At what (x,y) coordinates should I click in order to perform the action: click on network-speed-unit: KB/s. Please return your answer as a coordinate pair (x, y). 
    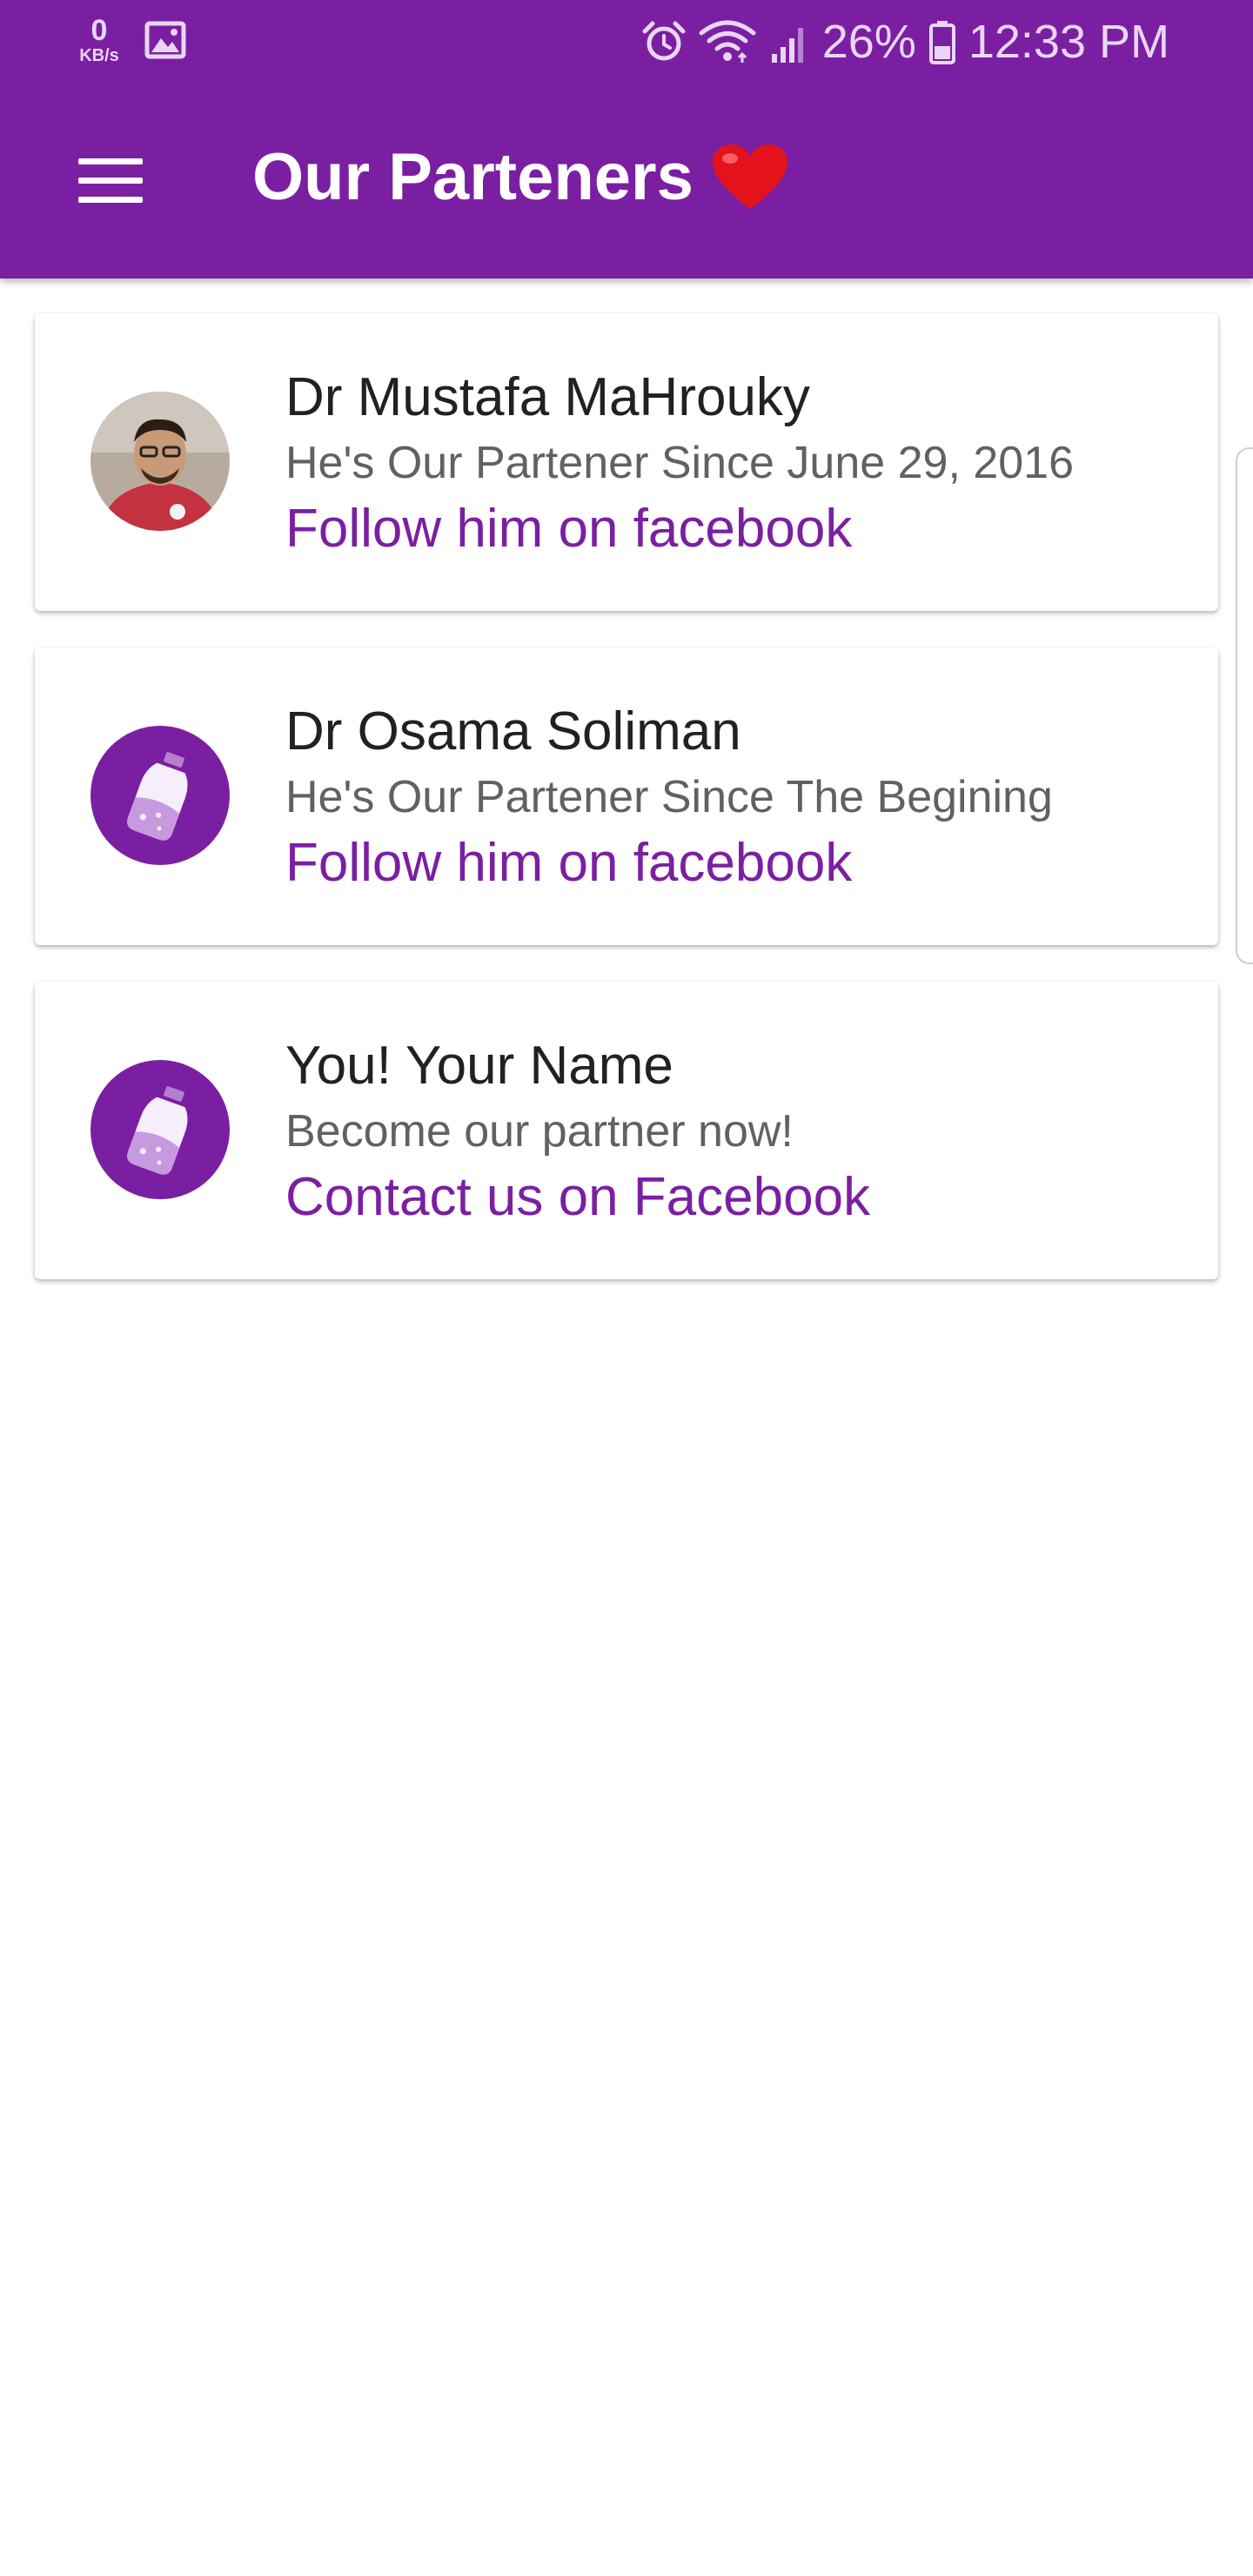
    Looking at the image, I should click on (99, 55).